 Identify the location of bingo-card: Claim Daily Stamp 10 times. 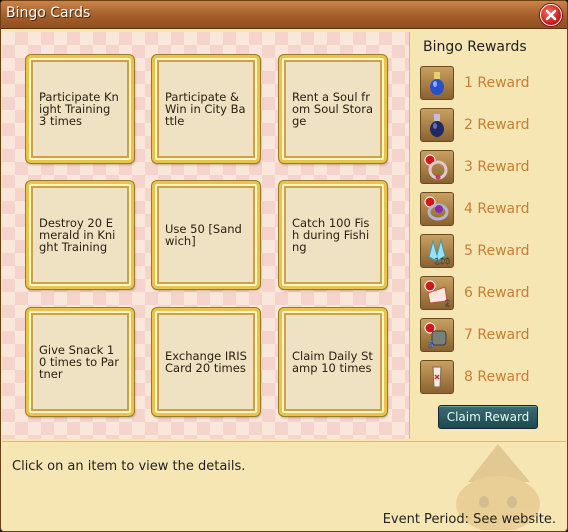
(333, 362).